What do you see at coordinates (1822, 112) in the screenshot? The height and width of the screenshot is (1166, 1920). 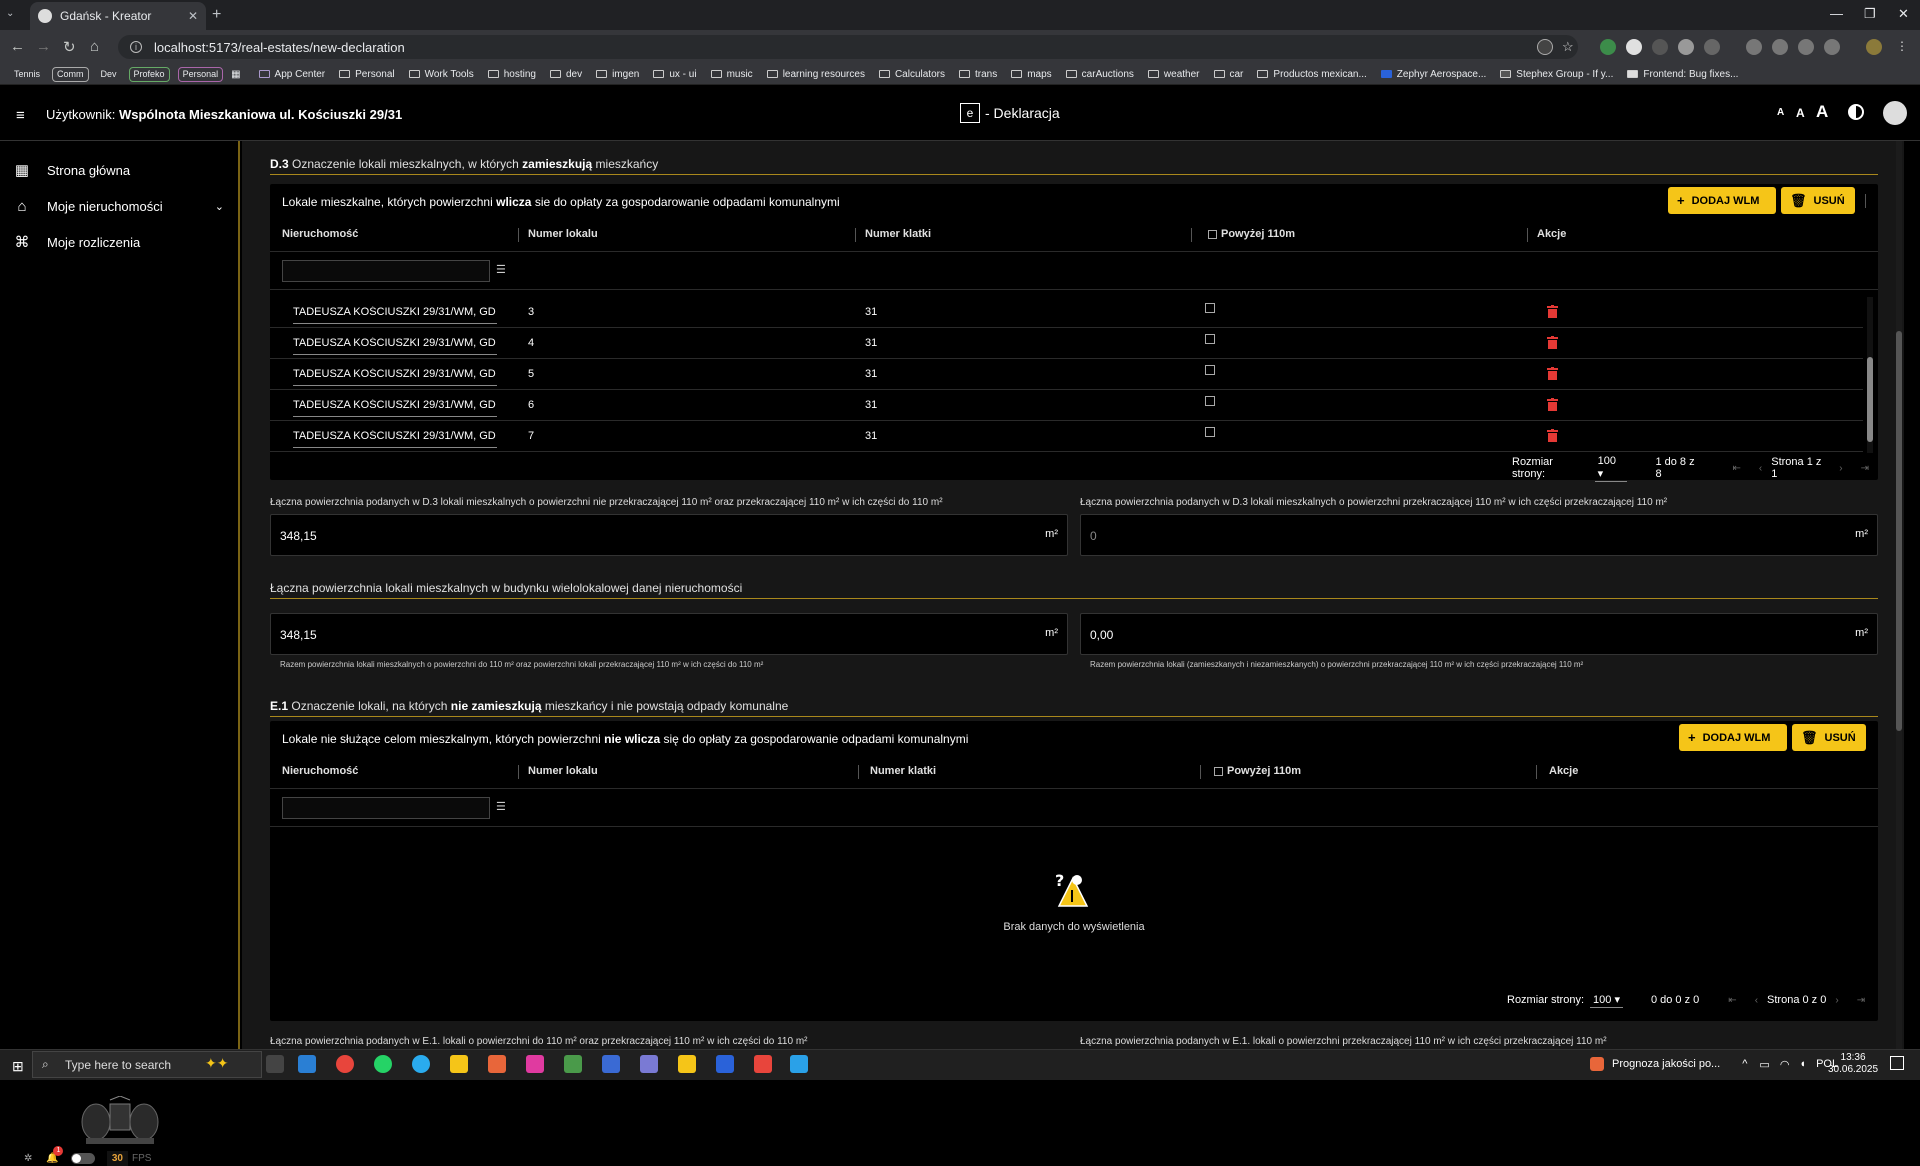 I see `font-size-large-button: A` at bounding box center [1822, 112].